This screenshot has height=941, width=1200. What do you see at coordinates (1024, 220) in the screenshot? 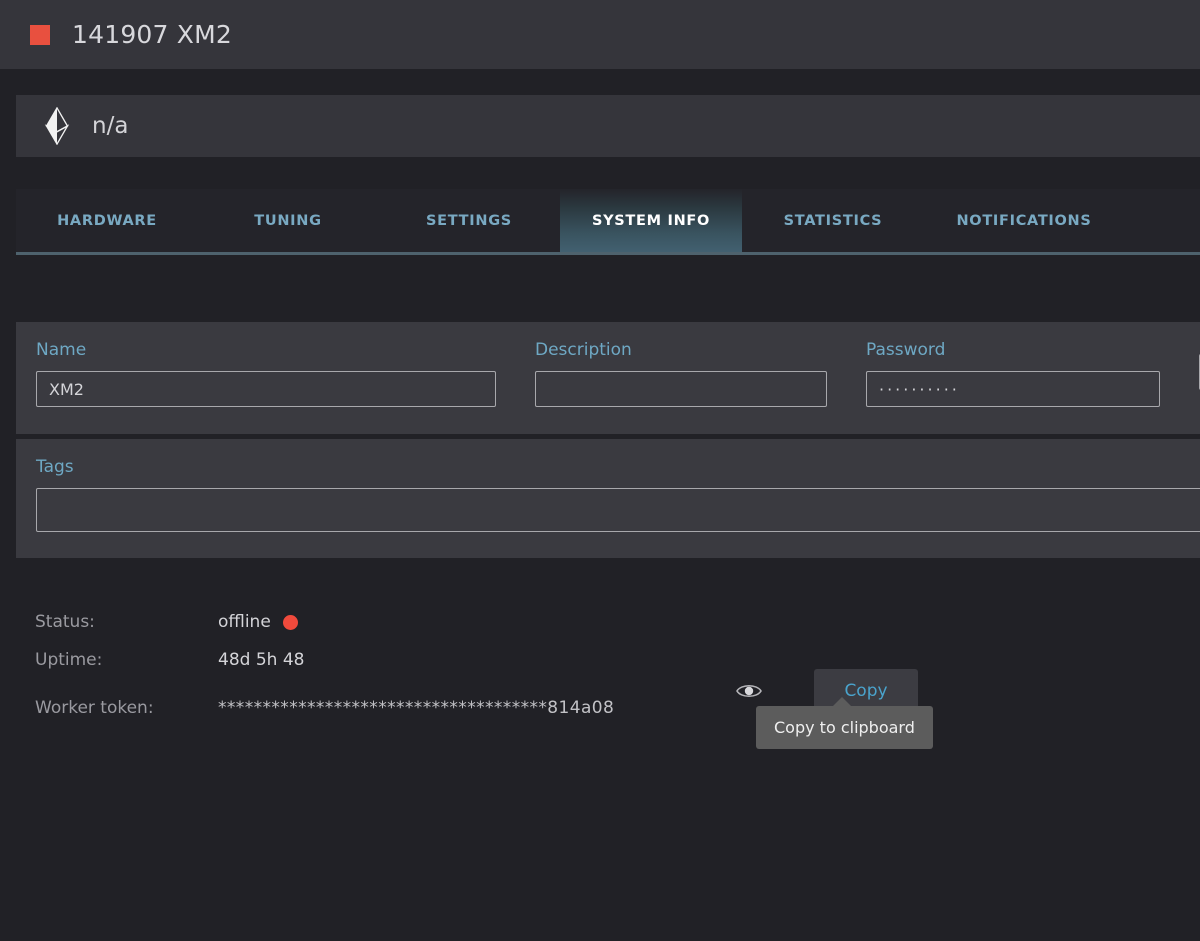
I see `tab-notifications: NOTIFICATIONS` at bounding box center [1024, 220].